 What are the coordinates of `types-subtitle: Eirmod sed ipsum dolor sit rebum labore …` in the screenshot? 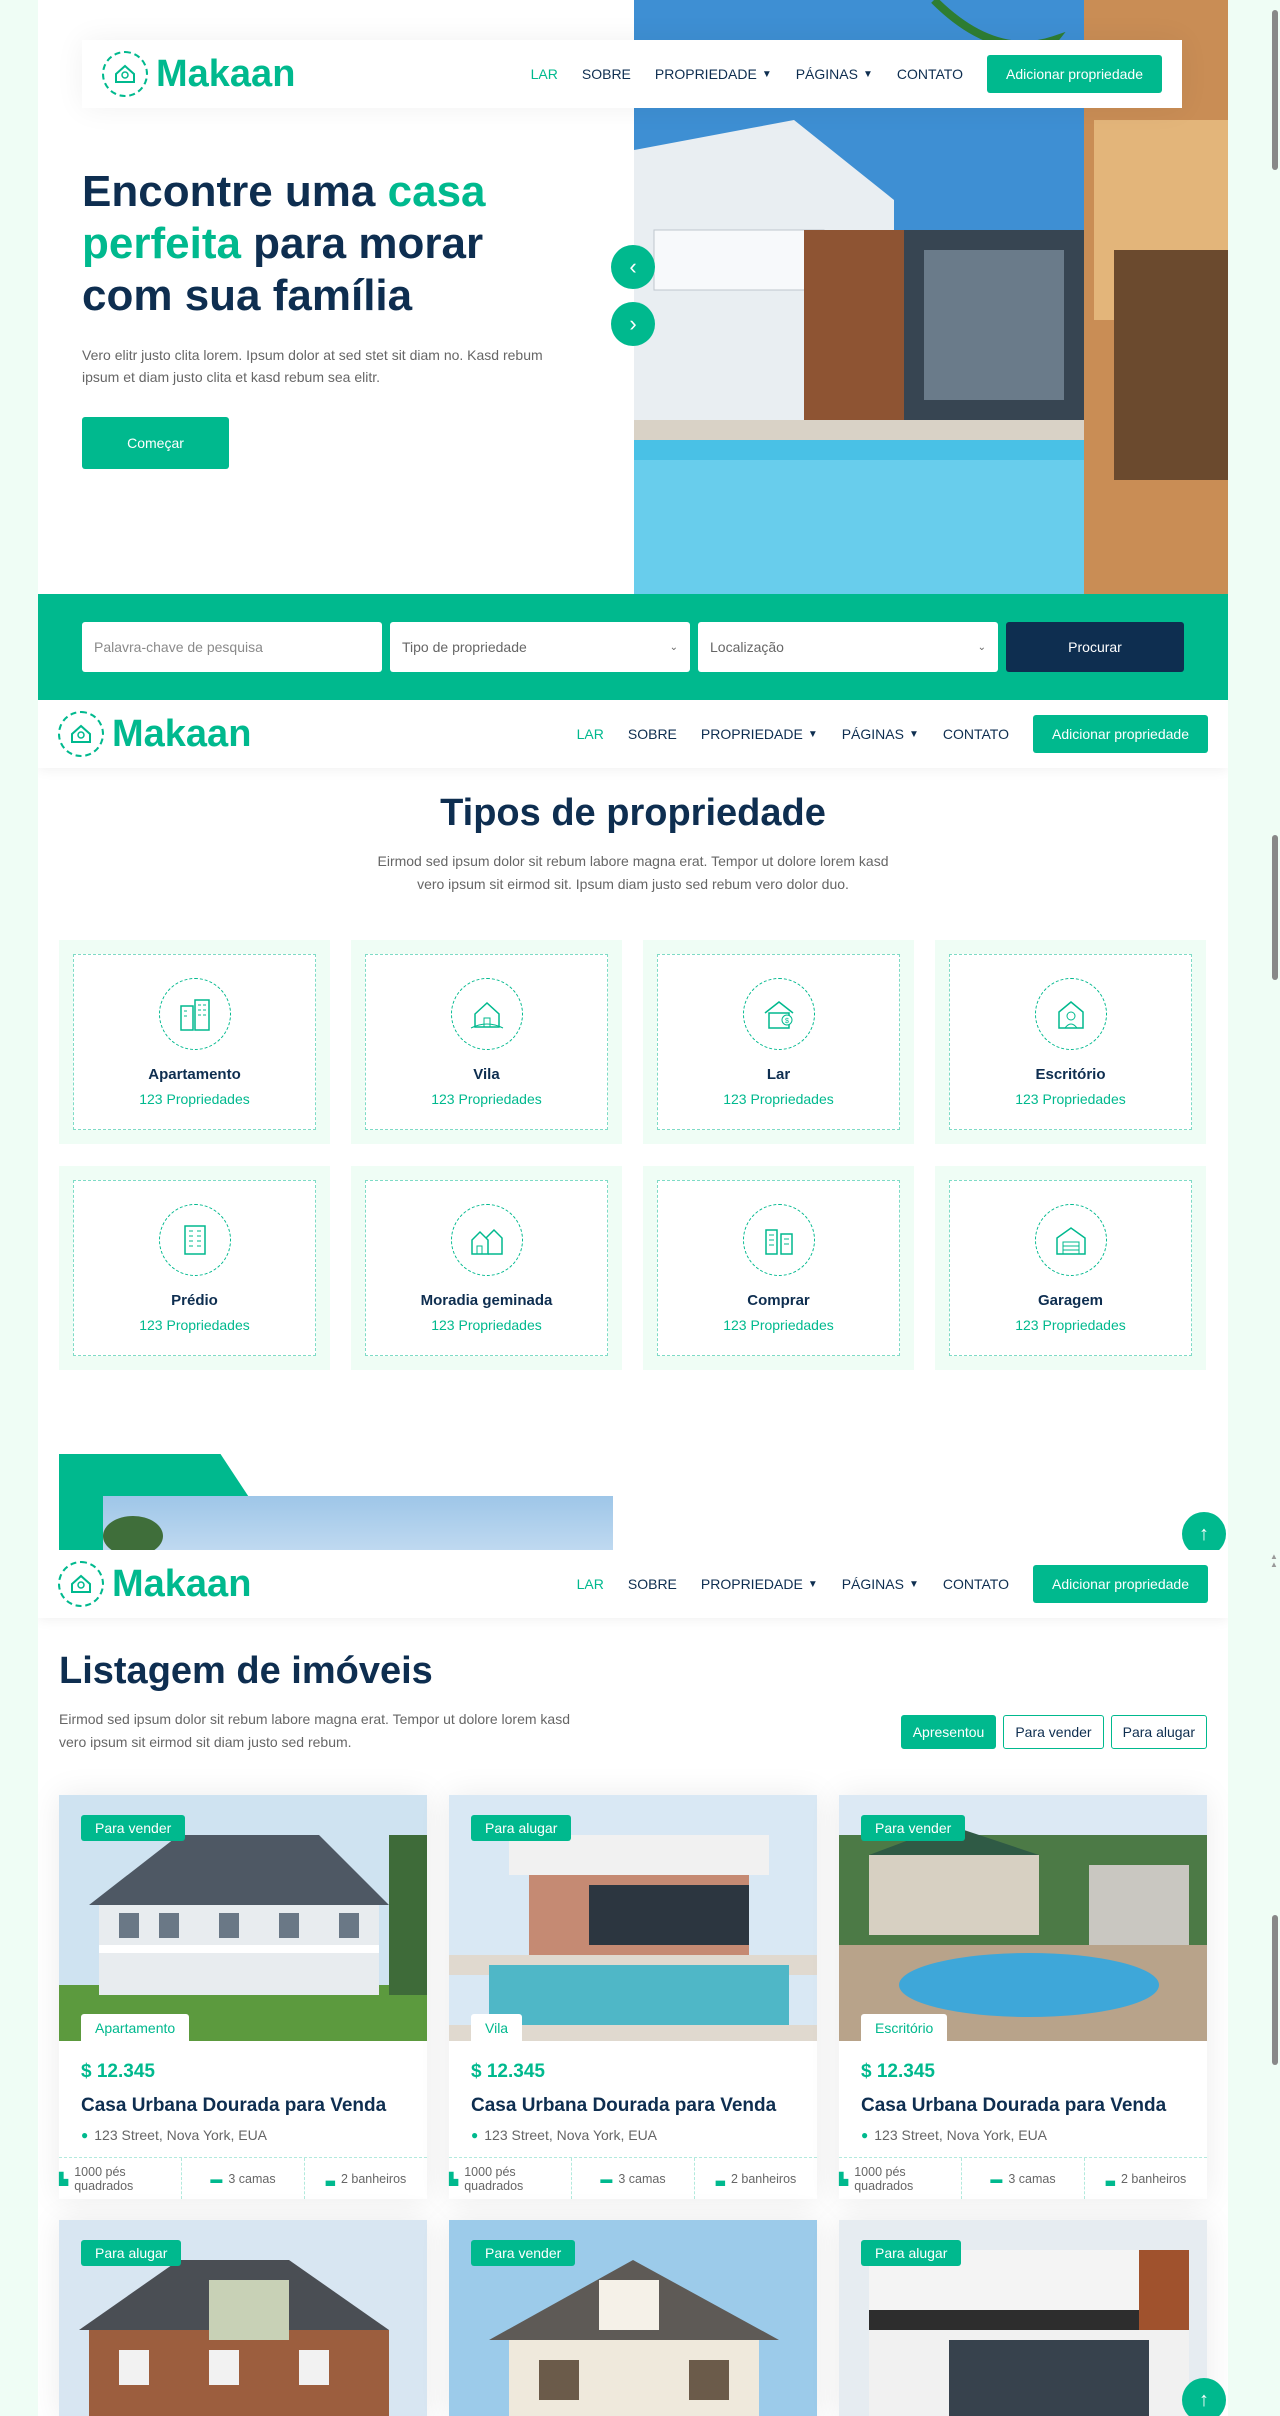 It's located at (633, 872).